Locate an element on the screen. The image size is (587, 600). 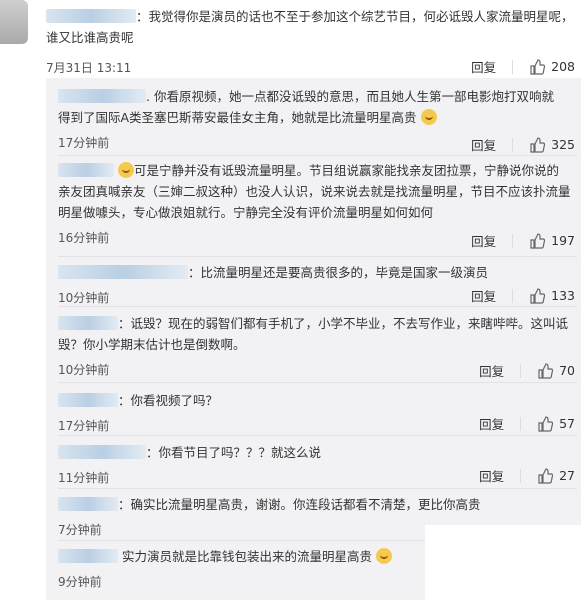
overlay-blank-area is located at coordinates (506, 562).